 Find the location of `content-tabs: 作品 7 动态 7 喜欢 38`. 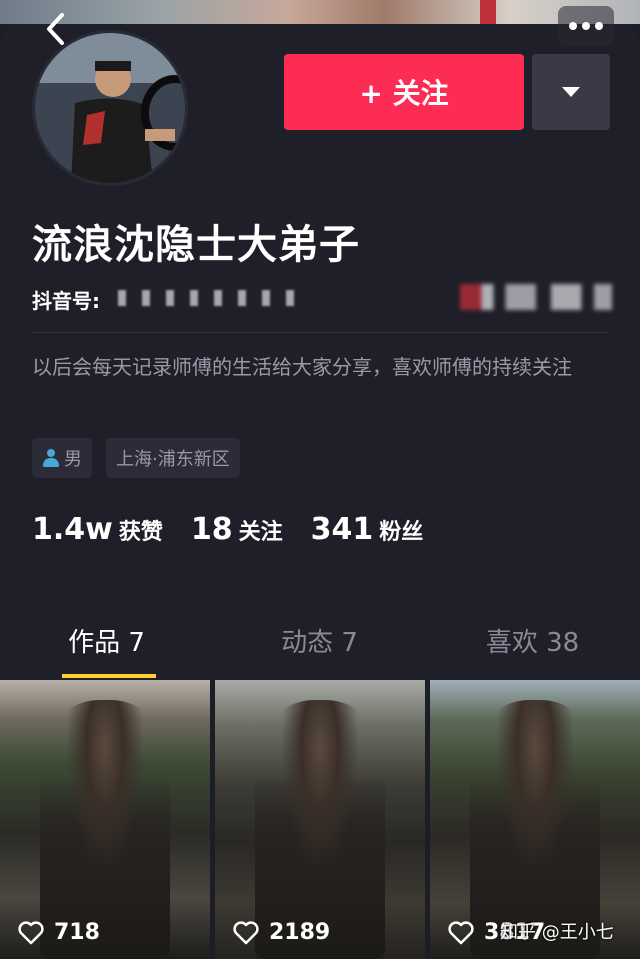

content-tabs: 作品 7 动态 7 喜欢 38 is located at coordinates (320, 645).